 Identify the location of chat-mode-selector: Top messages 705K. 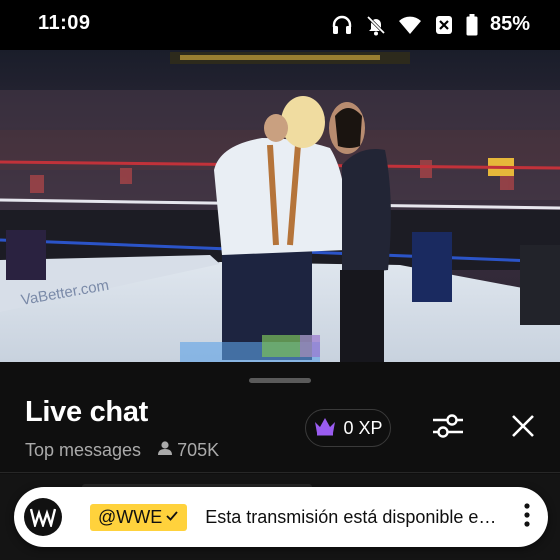
(122, 450).